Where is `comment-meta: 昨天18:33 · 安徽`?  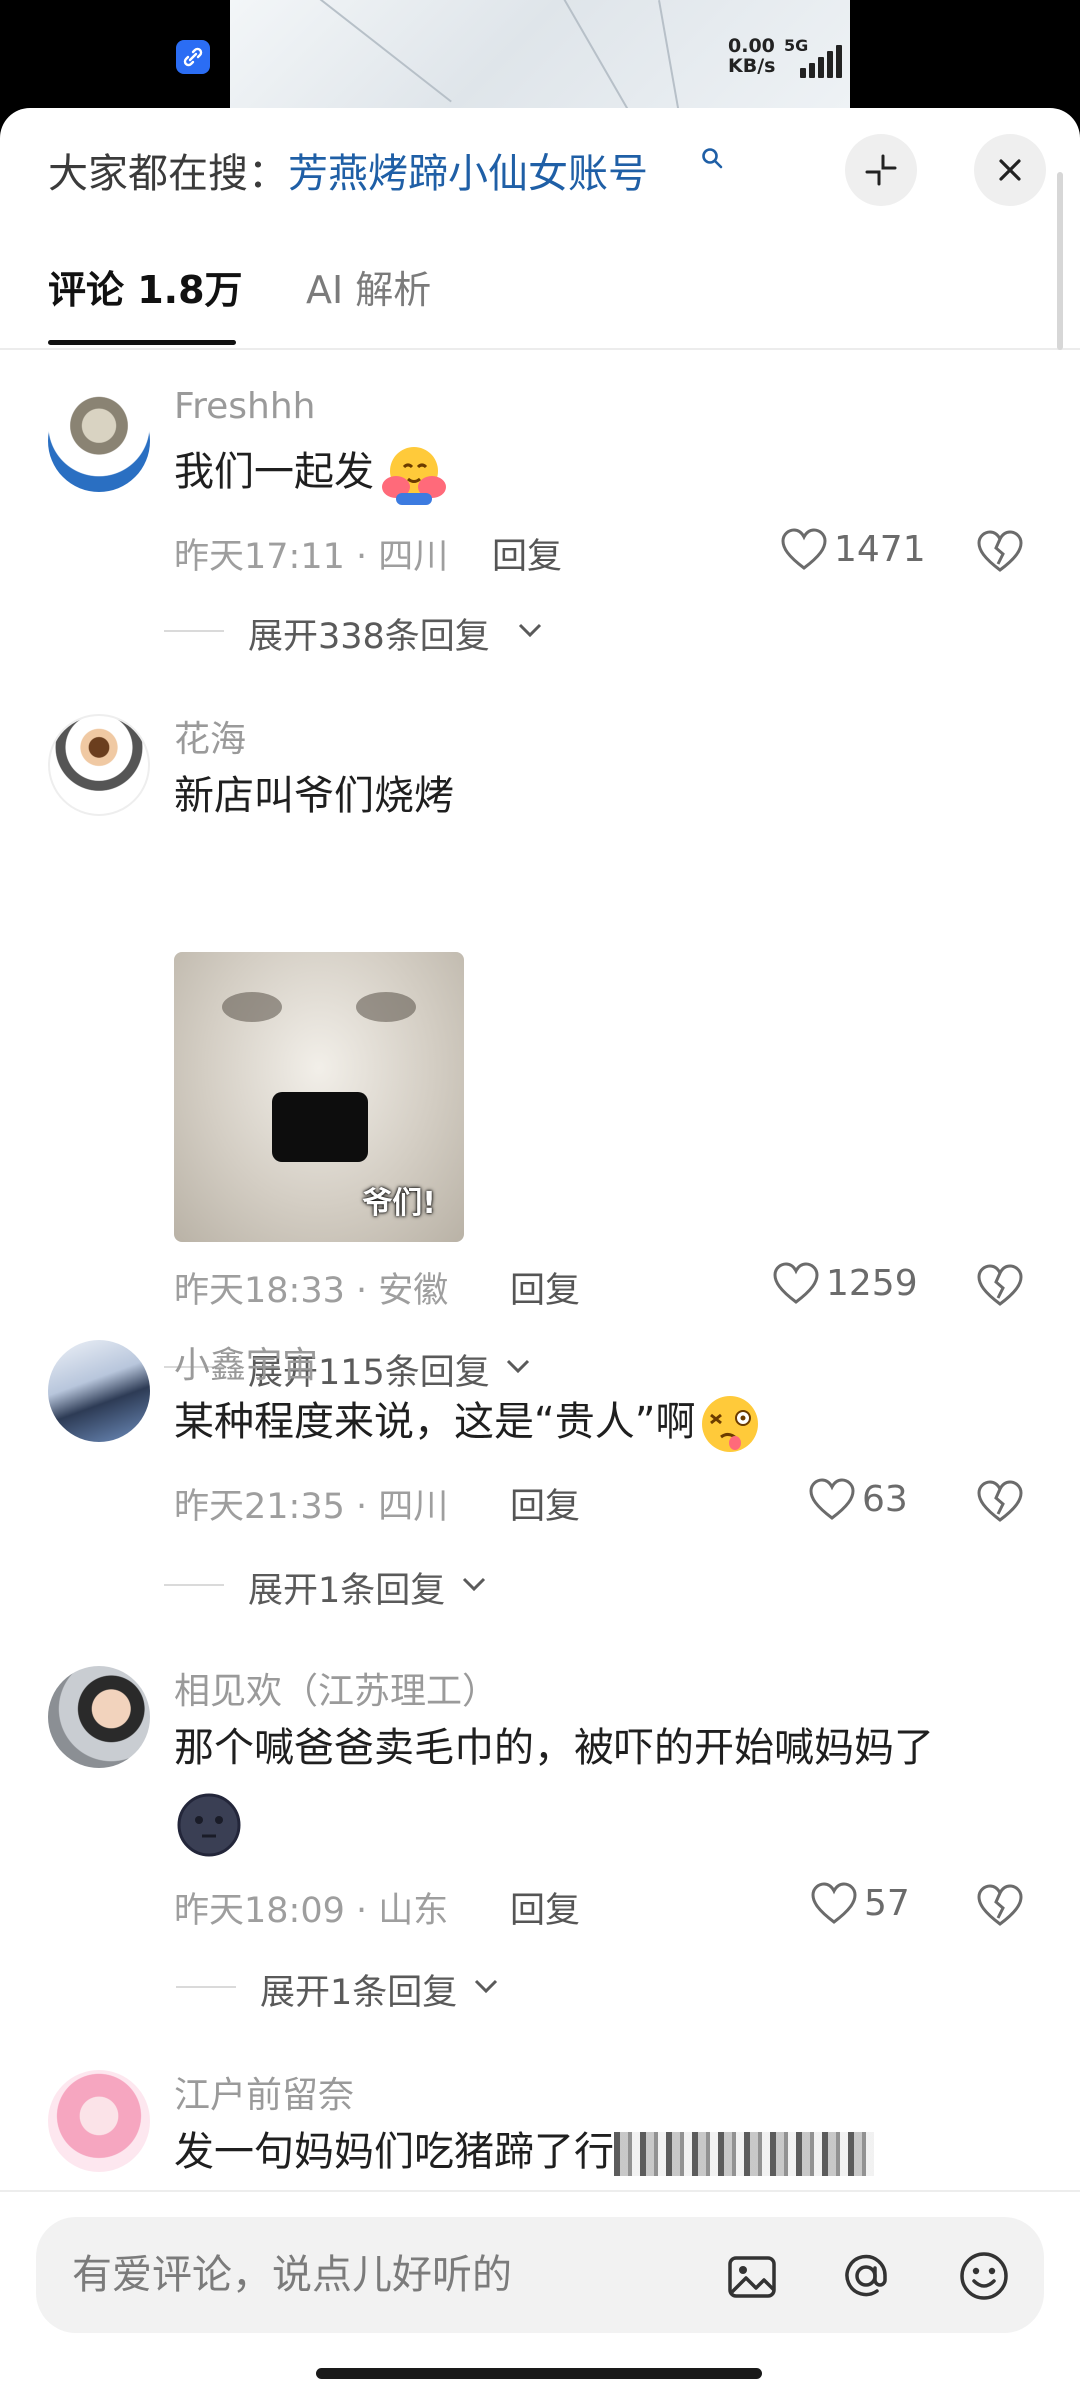 comment-meta: 昨天18:33 · 安徽 is located at coordinates (311, 1287).